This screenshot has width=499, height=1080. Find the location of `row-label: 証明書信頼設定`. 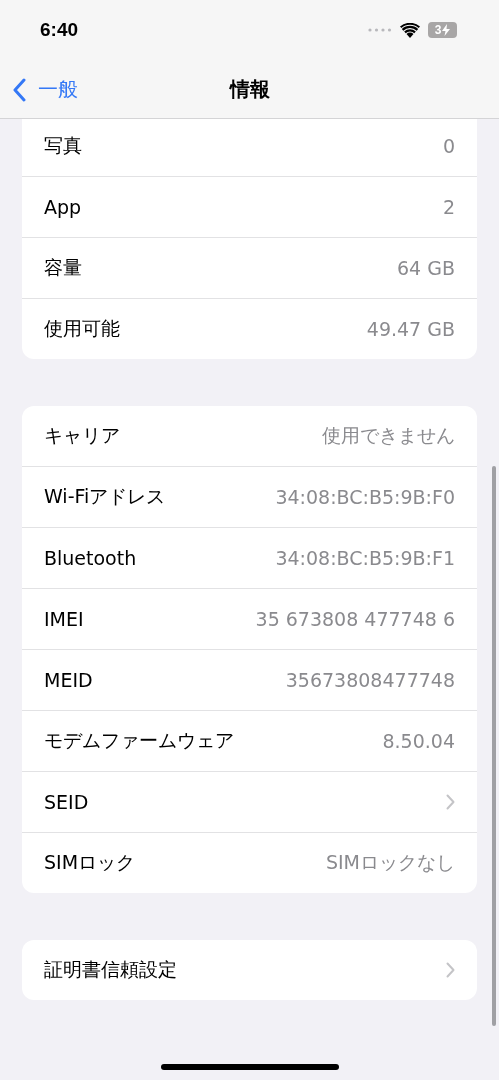

row-label: 証明書信頼設定 is located at coordinates (110, 969).